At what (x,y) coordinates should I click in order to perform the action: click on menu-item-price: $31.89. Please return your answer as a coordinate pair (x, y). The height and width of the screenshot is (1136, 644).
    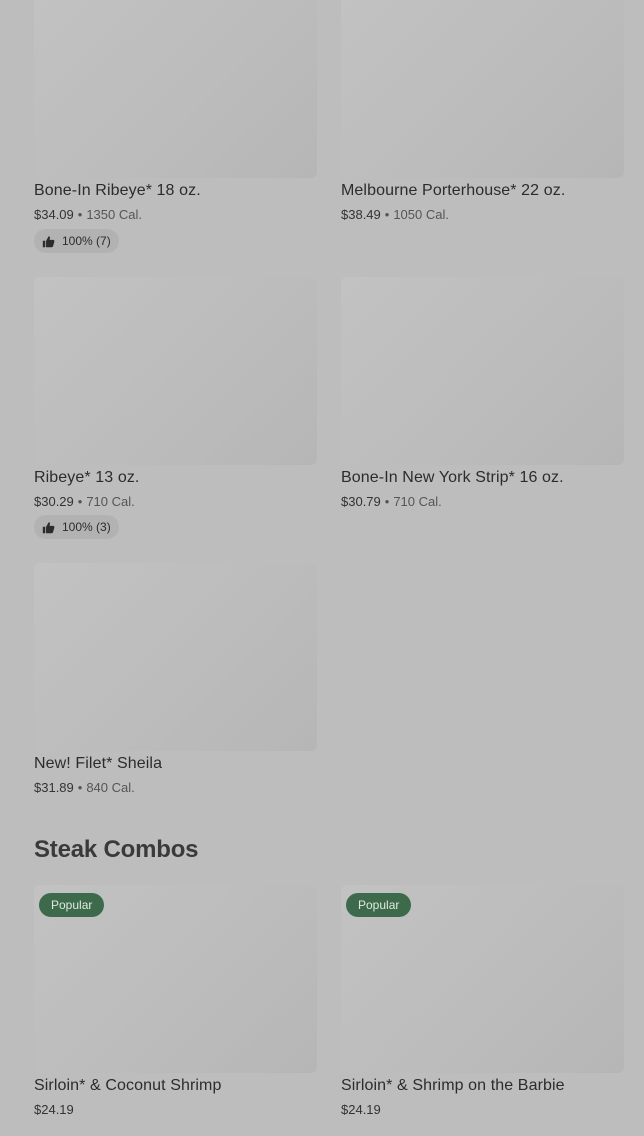
    Looking at the image, I should click on (54, 787).